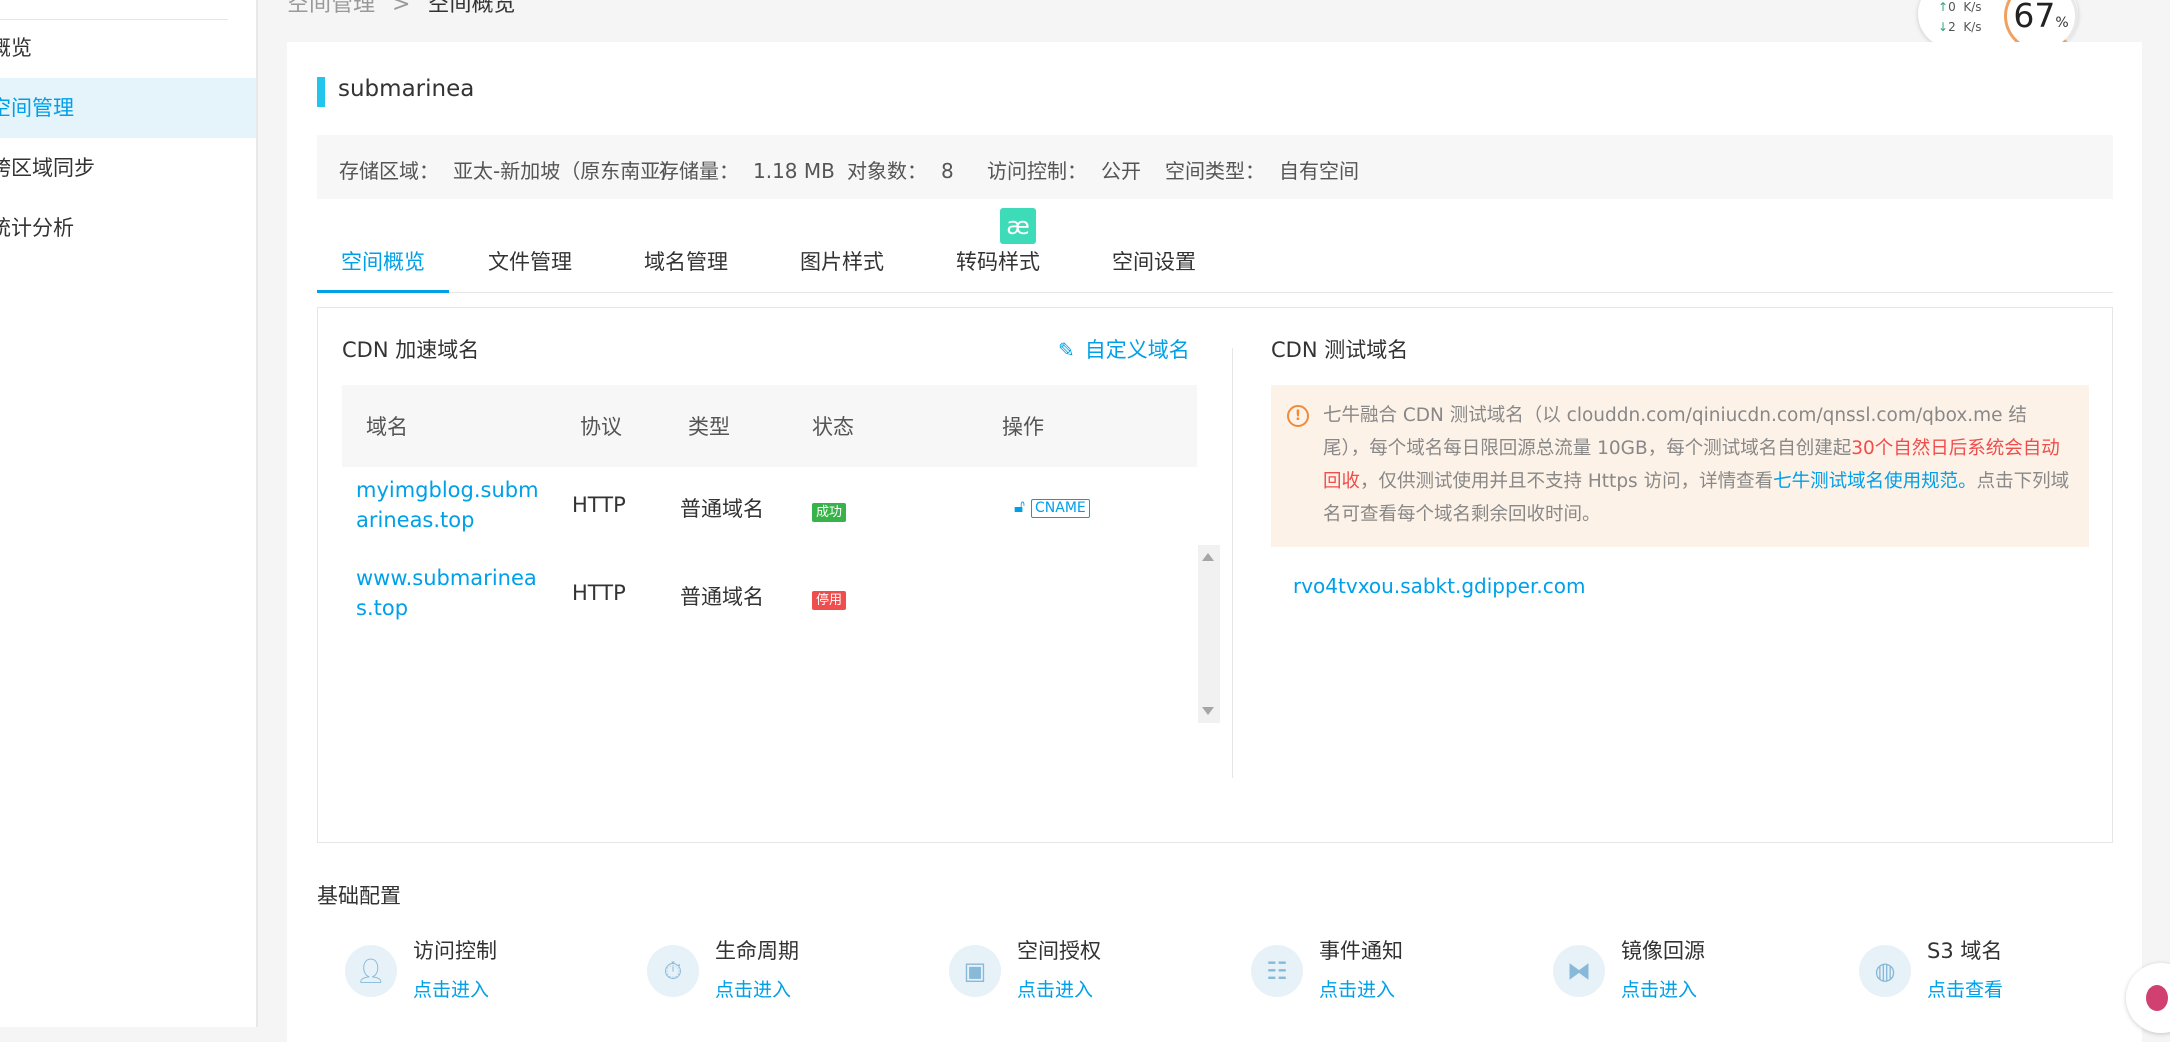 The height and width of the screenshot is (1042, 2170). Describe the element at coordinates (1567, 481) in the screenshot. I see `notice-text-2: ，仅供测试使用并且不支持 Https 访问，详情查看` at that location.